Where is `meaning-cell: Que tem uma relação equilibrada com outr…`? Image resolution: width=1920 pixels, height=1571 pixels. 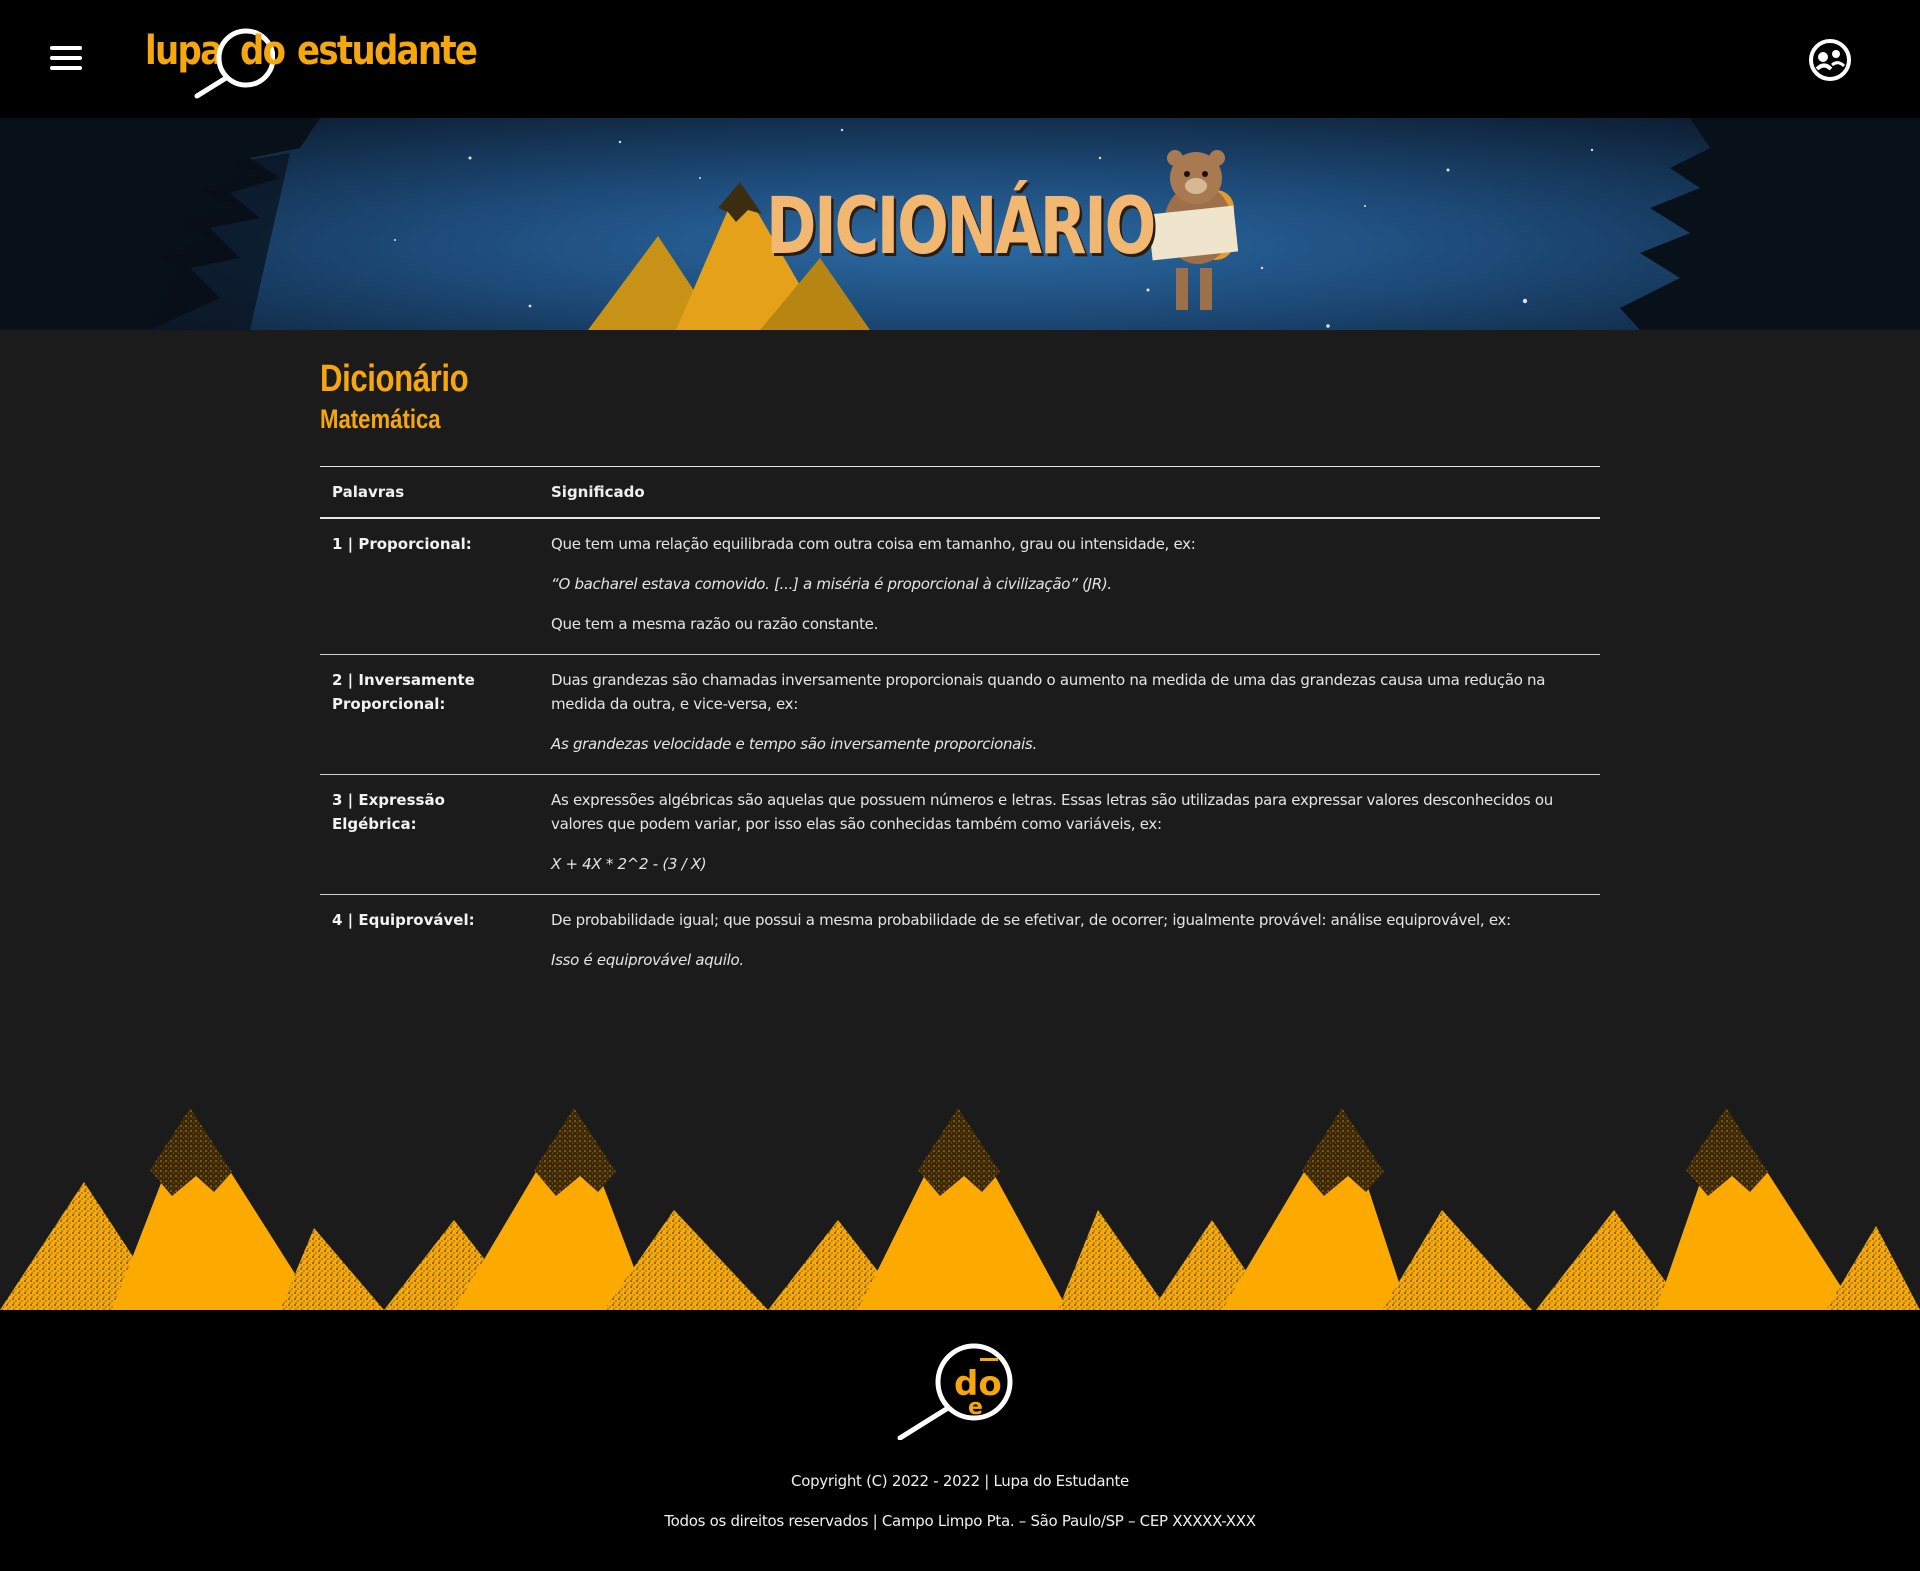
meaning-cell: Que tem uma relação equilibrada com outr… is located at coordinates (1069, 586).